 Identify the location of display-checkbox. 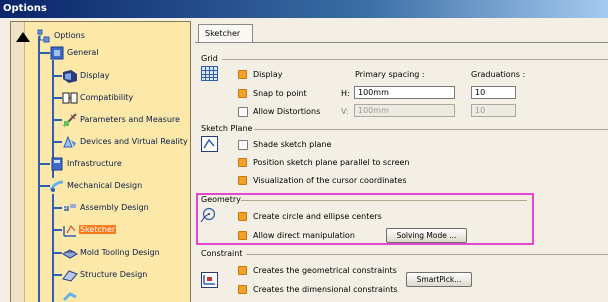
(242, 74).